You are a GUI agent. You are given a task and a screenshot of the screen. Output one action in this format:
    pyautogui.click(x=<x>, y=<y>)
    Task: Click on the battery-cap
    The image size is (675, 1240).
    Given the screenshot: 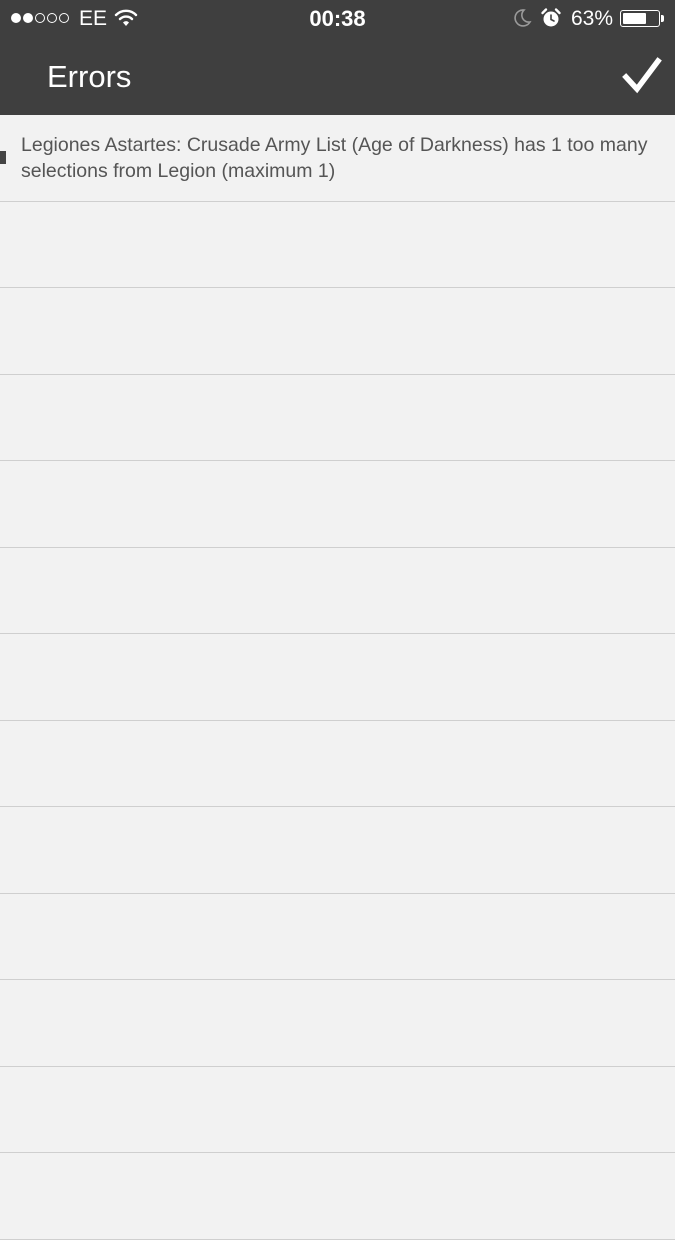 What is the action you would take?
    pyautogui.click(x=662, y=18)
    